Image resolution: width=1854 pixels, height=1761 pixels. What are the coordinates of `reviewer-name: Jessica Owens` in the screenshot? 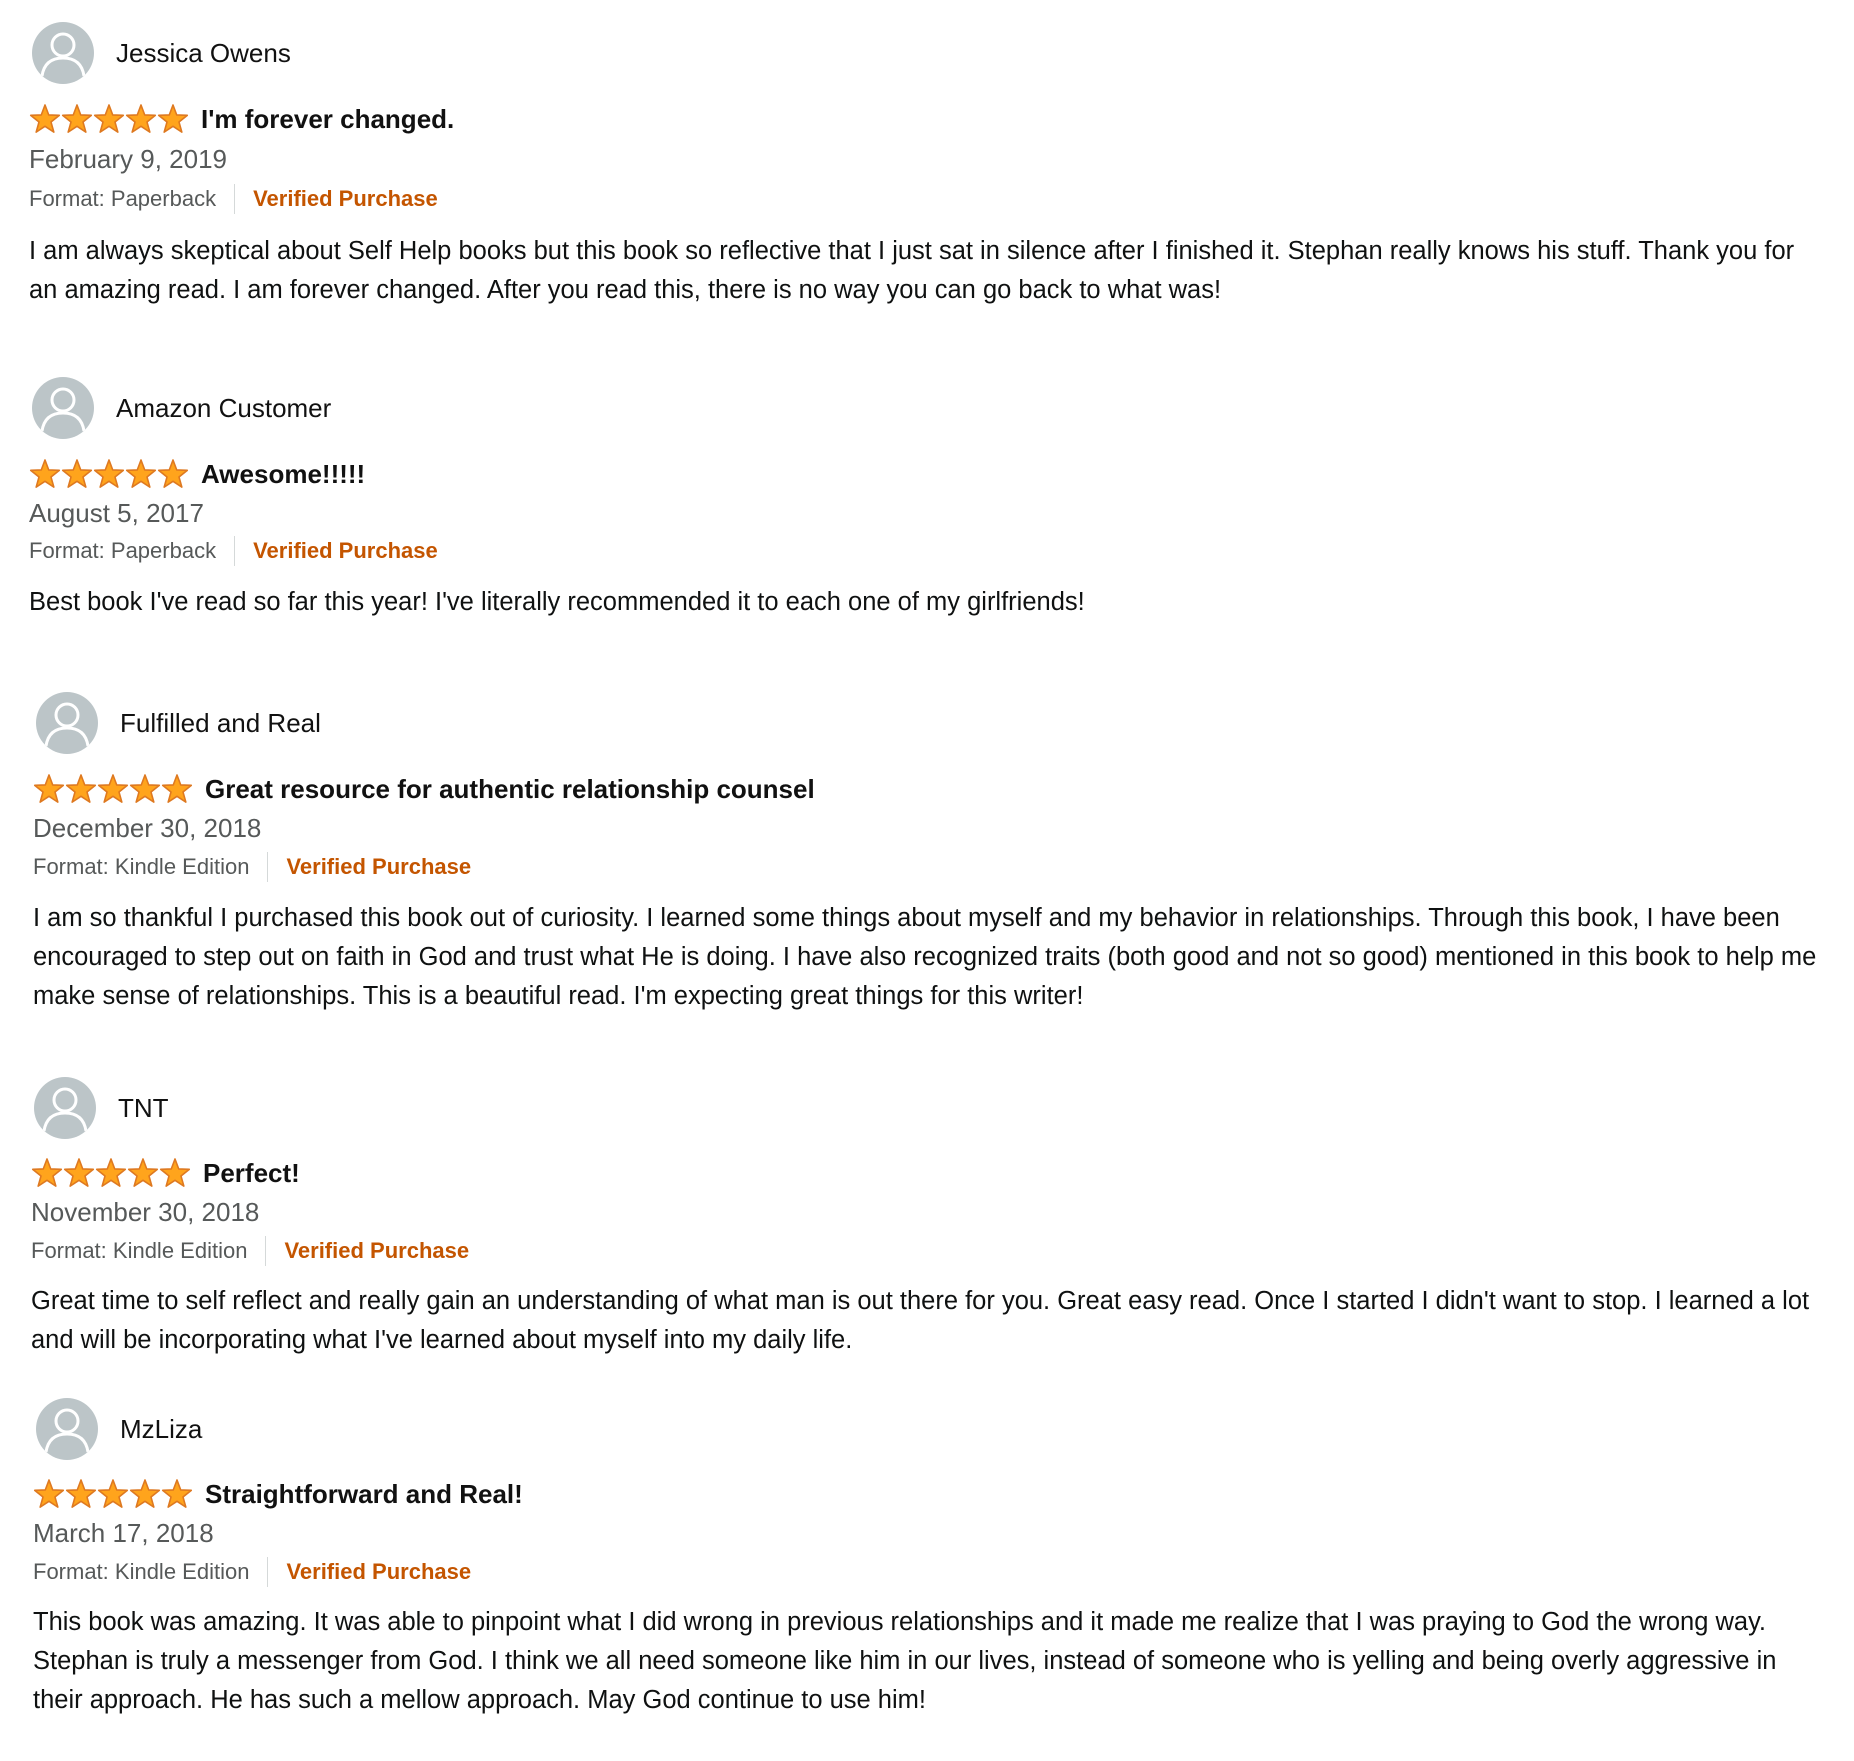 It's located at (203, 53).